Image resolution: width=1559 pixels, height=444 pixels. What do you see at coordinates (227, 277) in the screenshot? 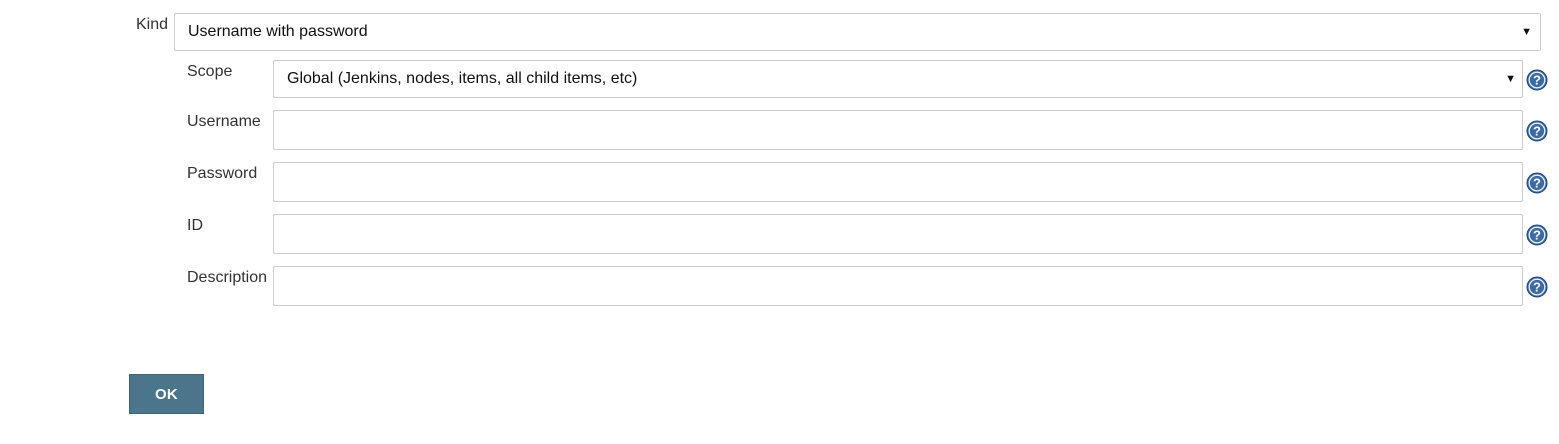
I see `description-label: Description` at bounding box center [227, 277].